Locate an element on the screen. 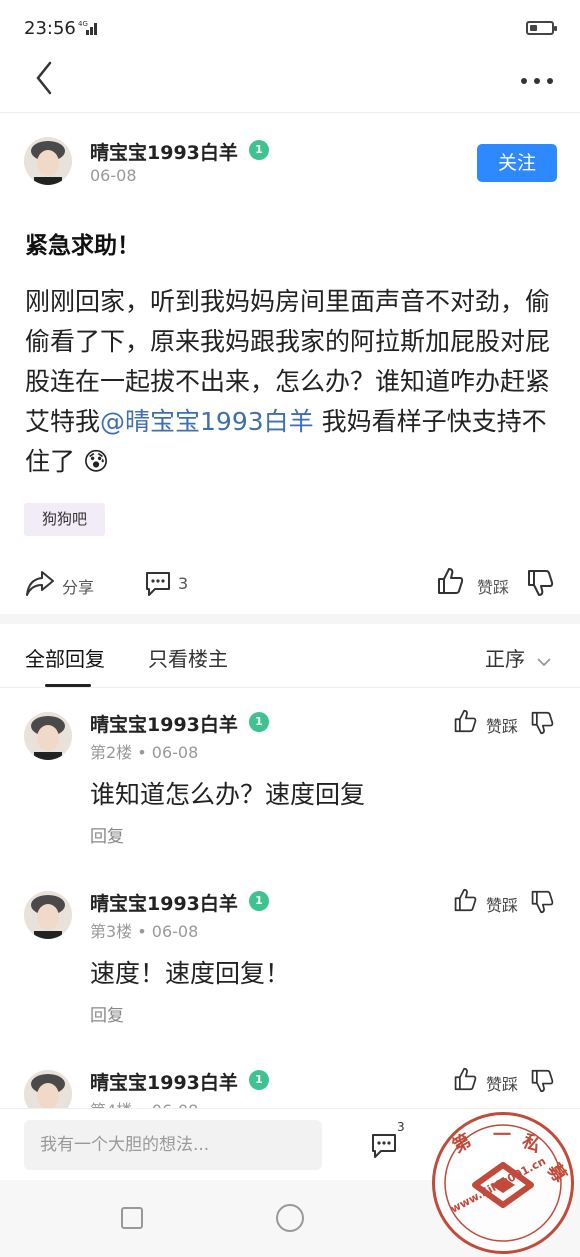 The image size is (580, 1257). reply-item: 晴宝宝1993白羊 1 第3楼 • 06-08 赞踩 速度！速度回复！ 回复 is located at coordinates (290, 960).